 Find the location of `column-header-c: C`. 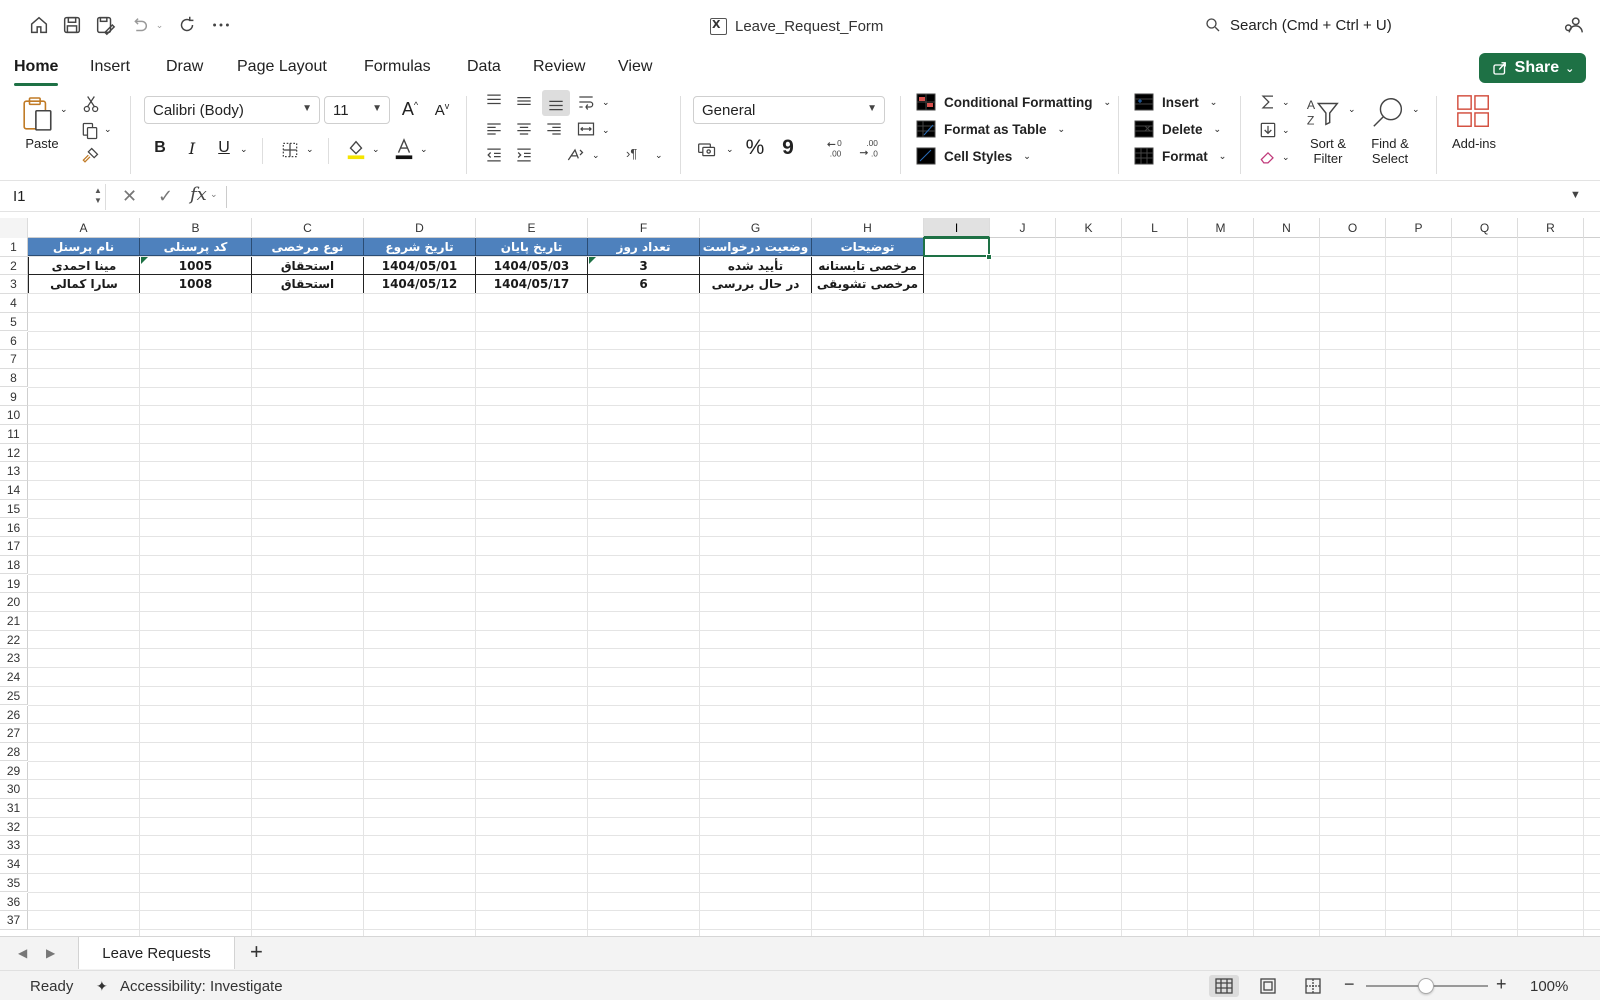

column-header-c: C is located at coordinates (308, 228).